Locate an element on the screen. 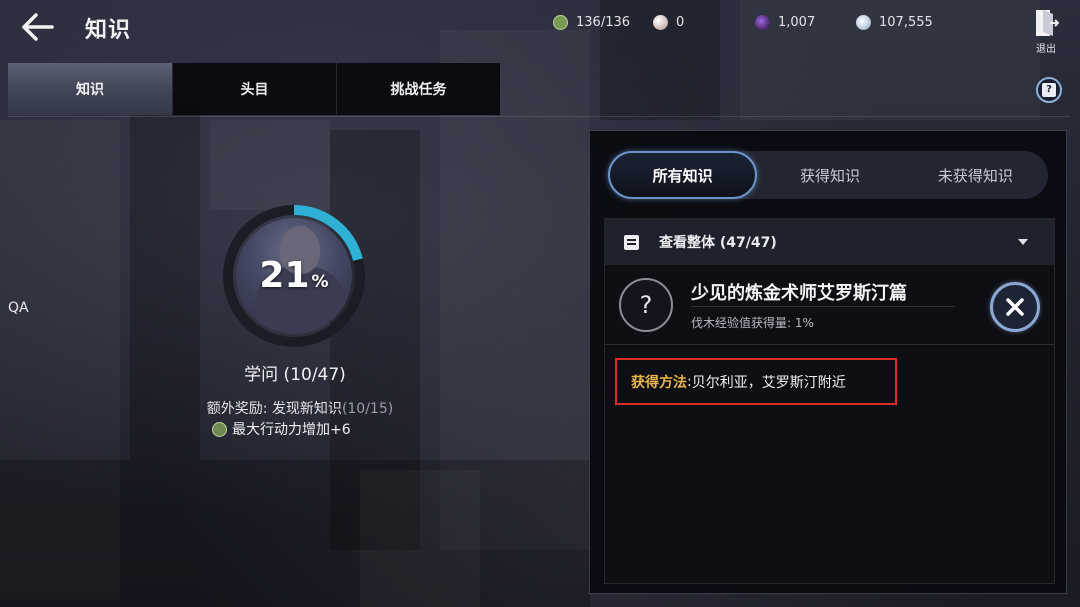  acquire-method-box: 获得方法 : 贝尔利亚，艾罗斯汀附近 is located at coordinates (756, 381).